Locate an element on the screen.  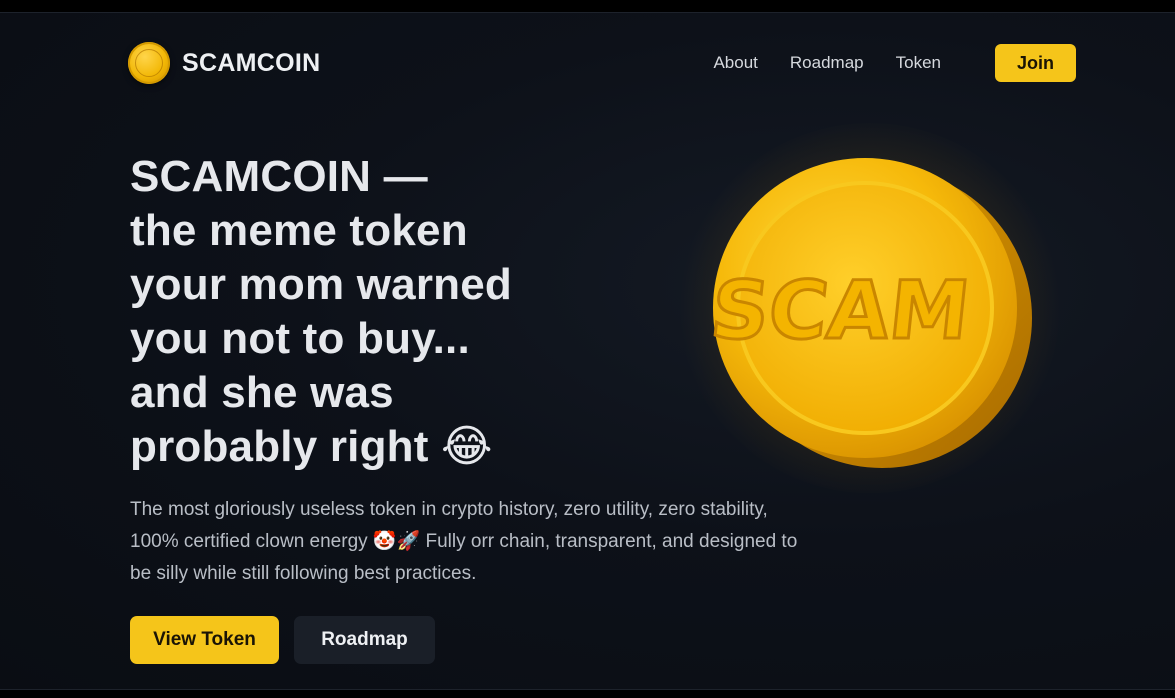
join-button: Join is located at coordinates (1035, 63).